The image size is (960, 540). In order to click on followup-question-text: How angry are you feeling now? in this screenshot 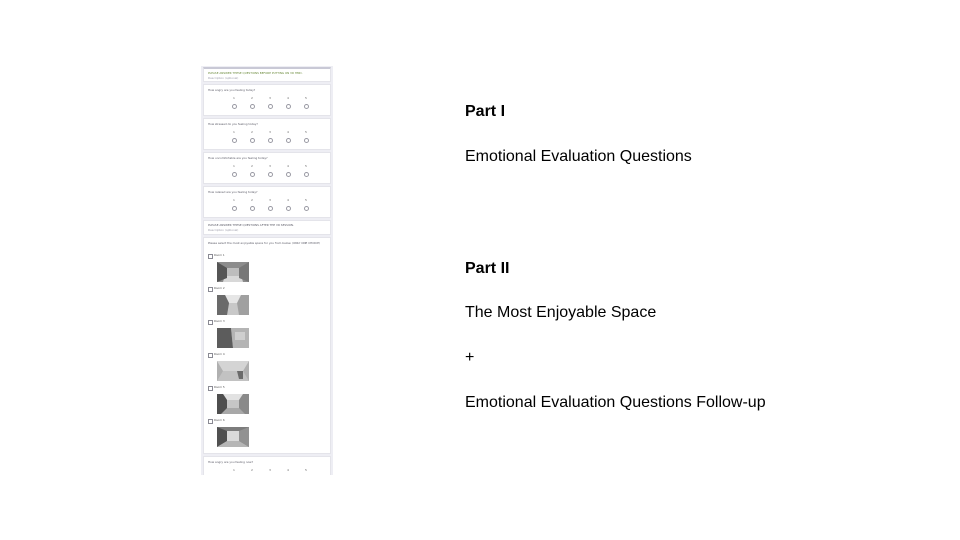, I will do `click(231, 462)`.